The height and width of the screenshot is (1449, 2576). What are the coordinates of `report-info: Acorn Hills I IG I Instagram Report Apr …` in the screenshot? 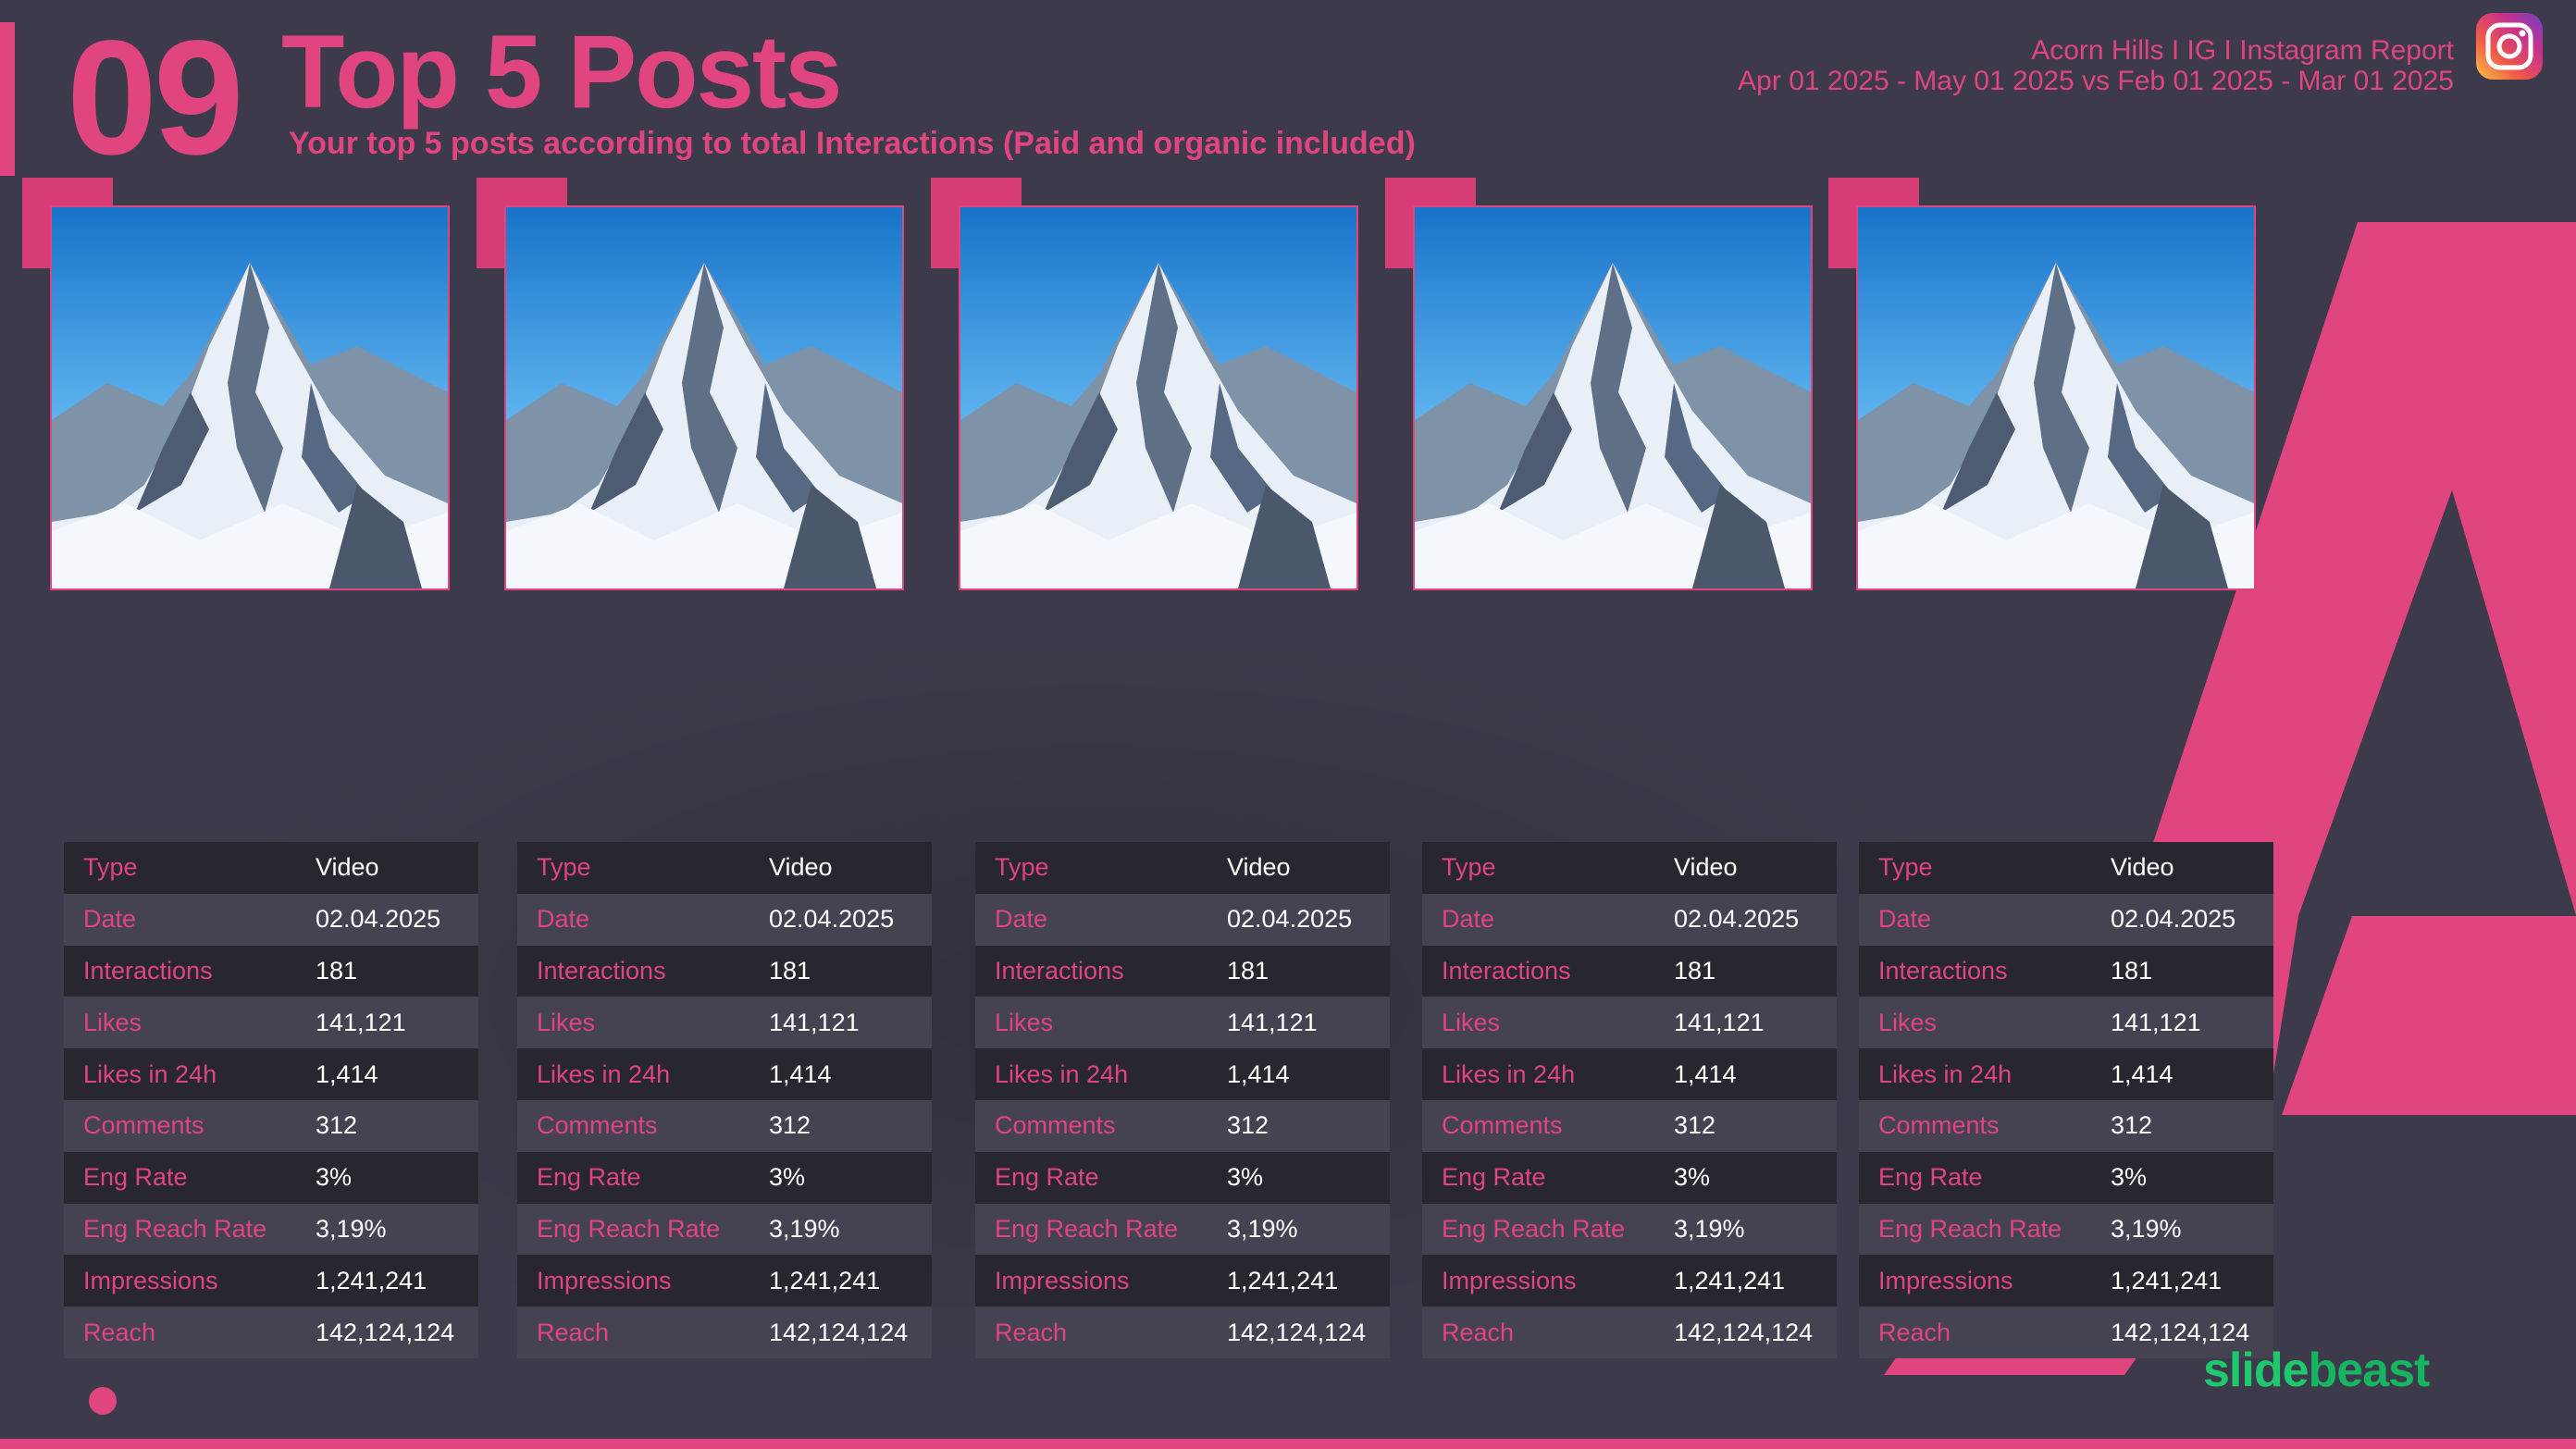 It's located at (2096, 65).